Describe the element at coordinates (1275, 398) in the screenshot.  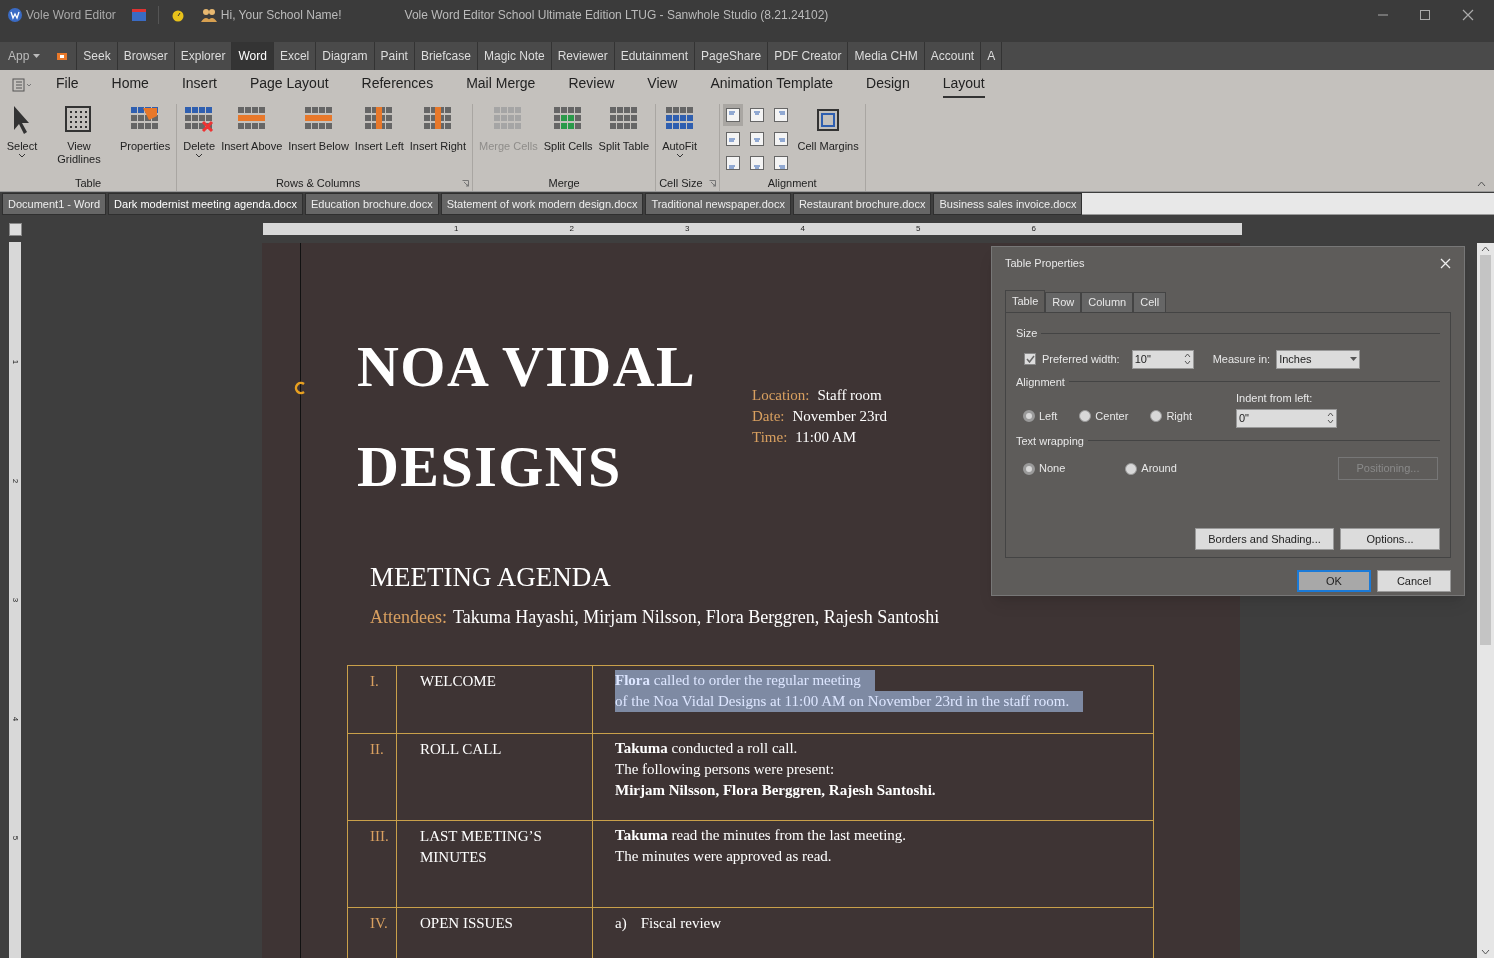
I see `field-label: Indent from left:` at that location.